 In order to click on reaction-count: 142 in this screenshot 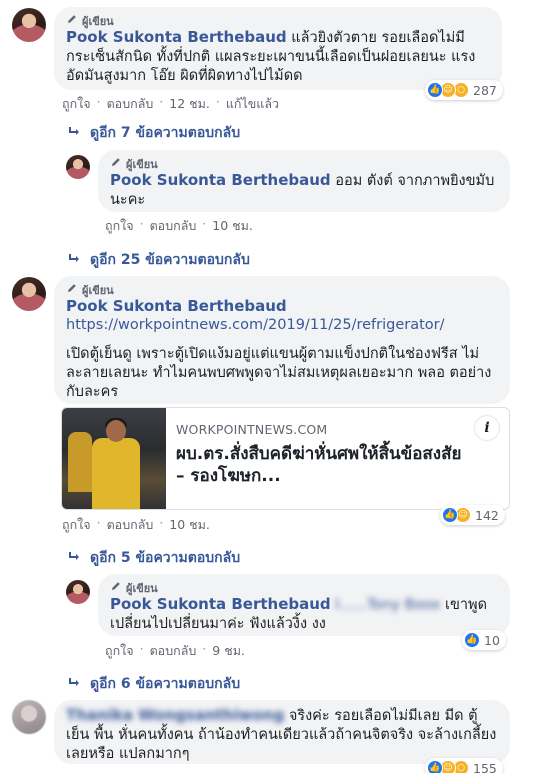, I will do `click(487, 515)`.